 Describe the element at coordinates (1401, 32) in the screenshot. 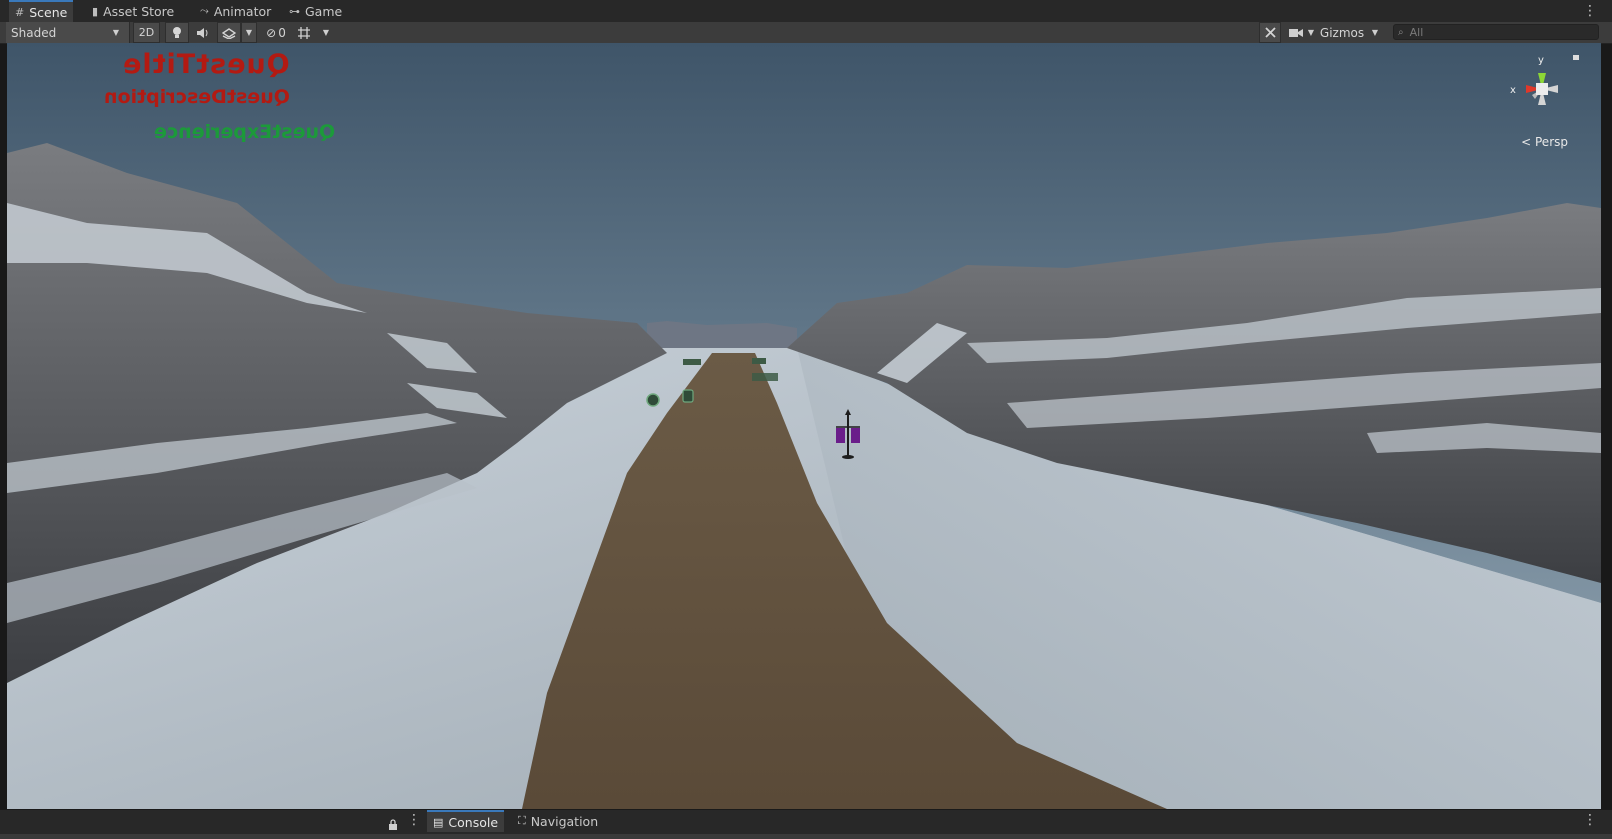

I see `search-icon: ⌕` at that location.